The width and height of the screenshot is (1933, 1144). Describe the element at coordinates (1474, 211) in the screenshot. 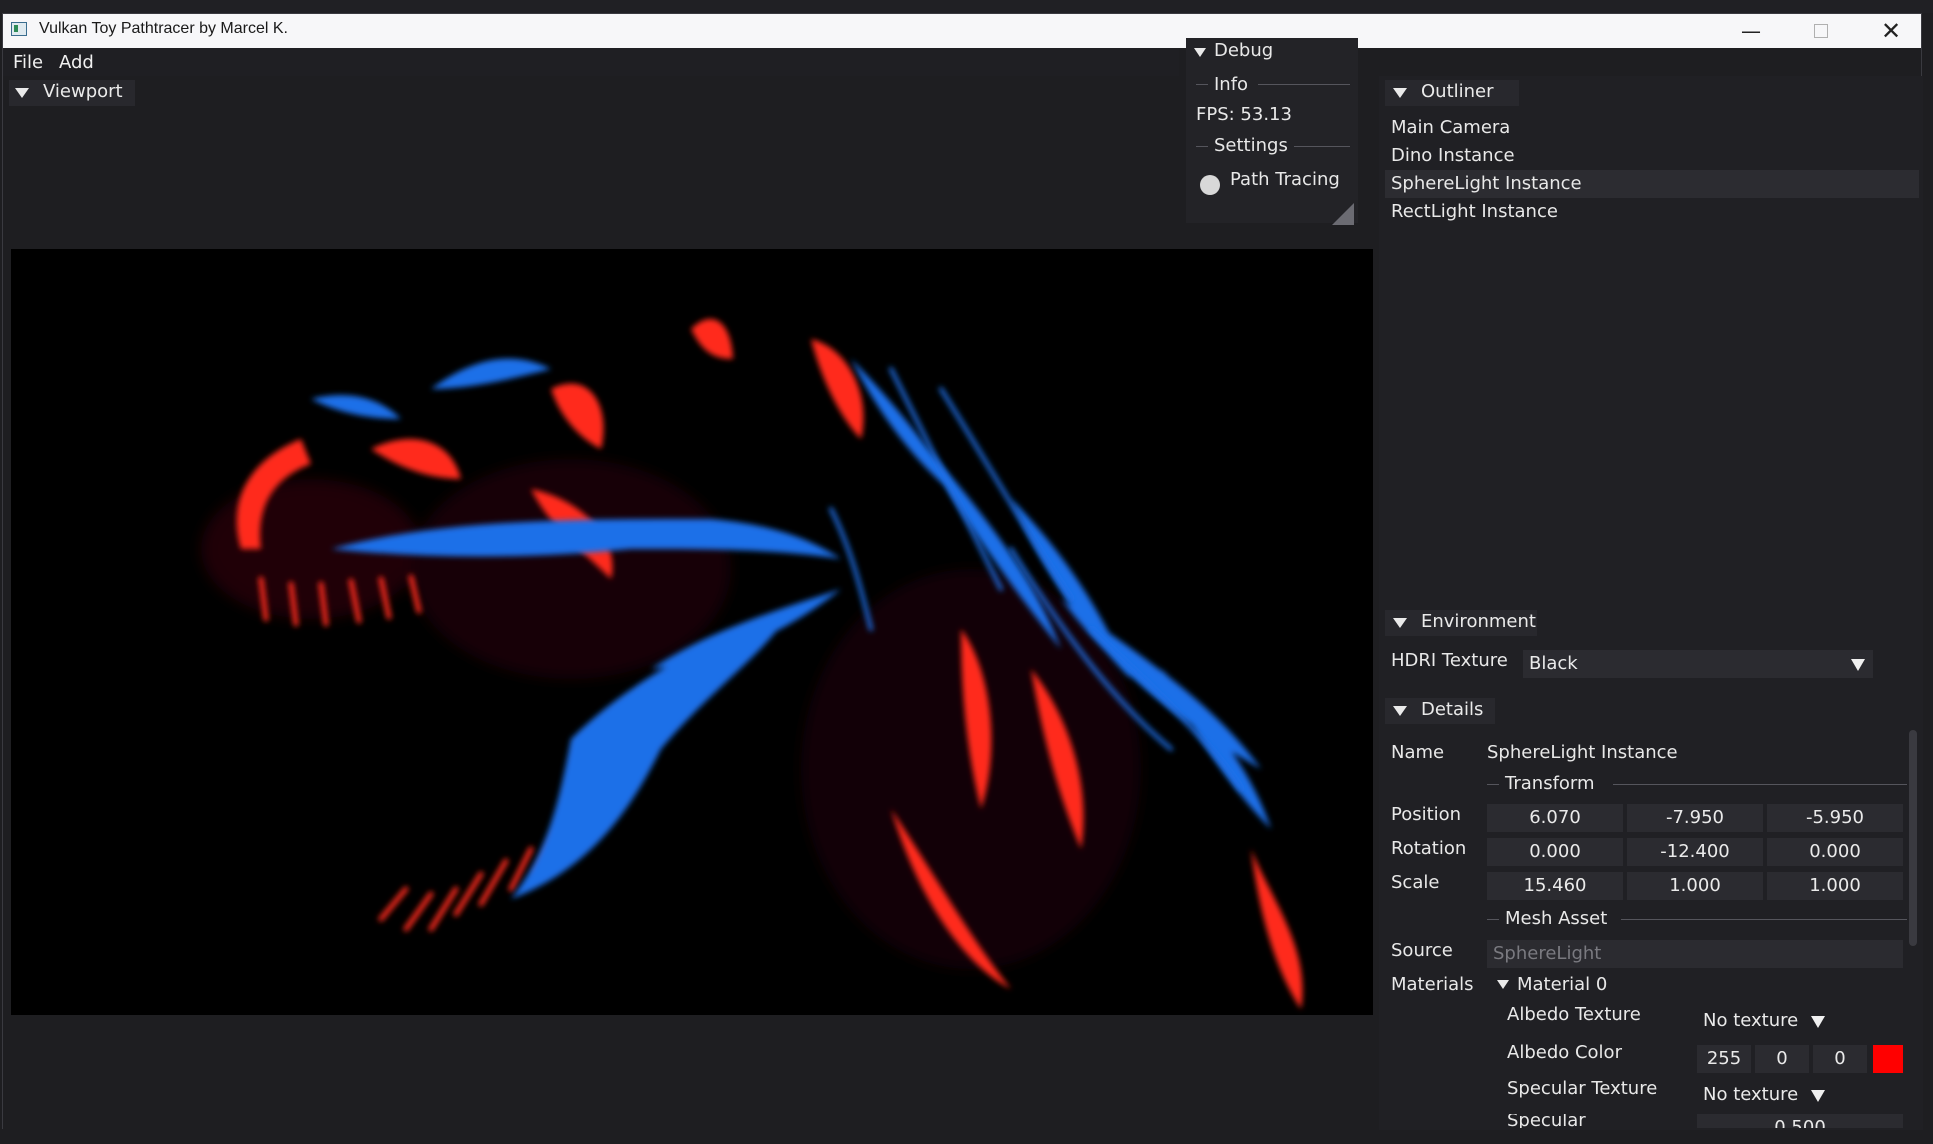

I see `outliner-item: RectLight Instance` at that location.